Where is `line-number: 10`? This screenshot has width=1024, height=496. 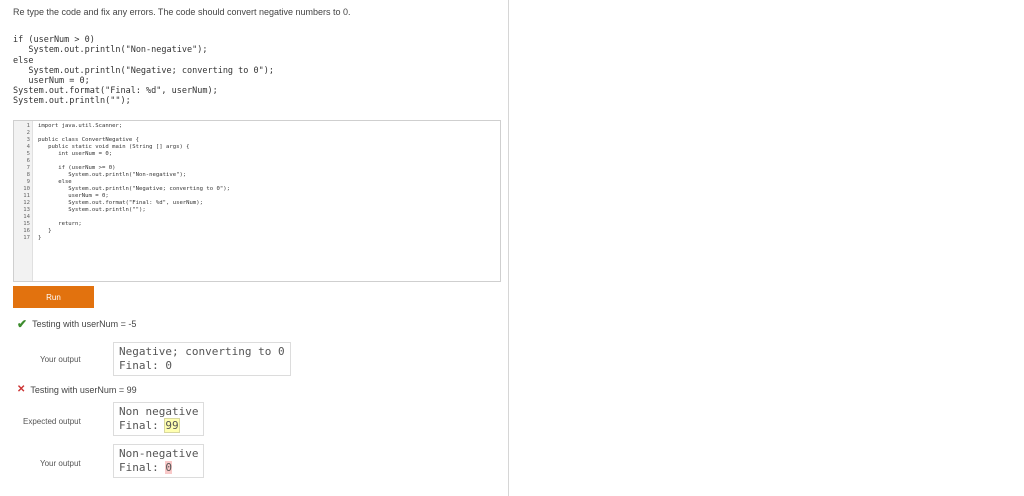
line-number: 10 is located at coordinates (26, 189).